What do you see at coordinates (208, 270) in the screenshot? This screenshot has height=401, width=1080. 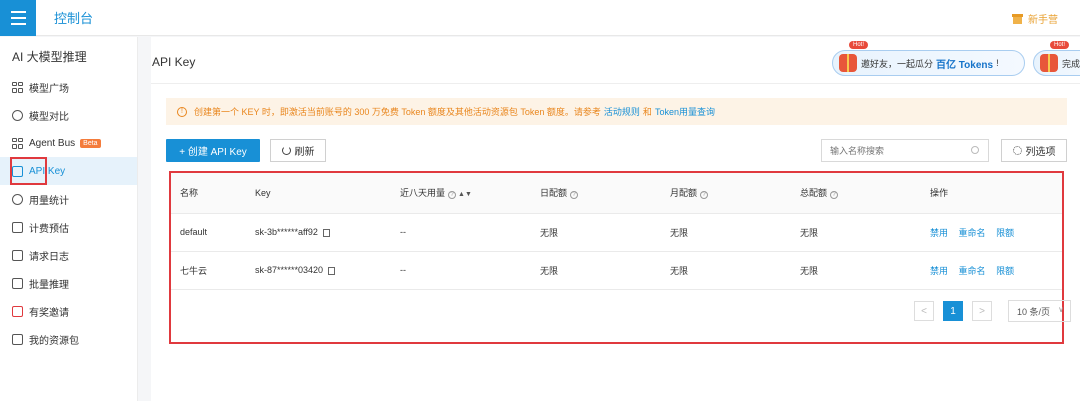 I see `key-name-cell: 七牛云` at bounding box center [208, 270].